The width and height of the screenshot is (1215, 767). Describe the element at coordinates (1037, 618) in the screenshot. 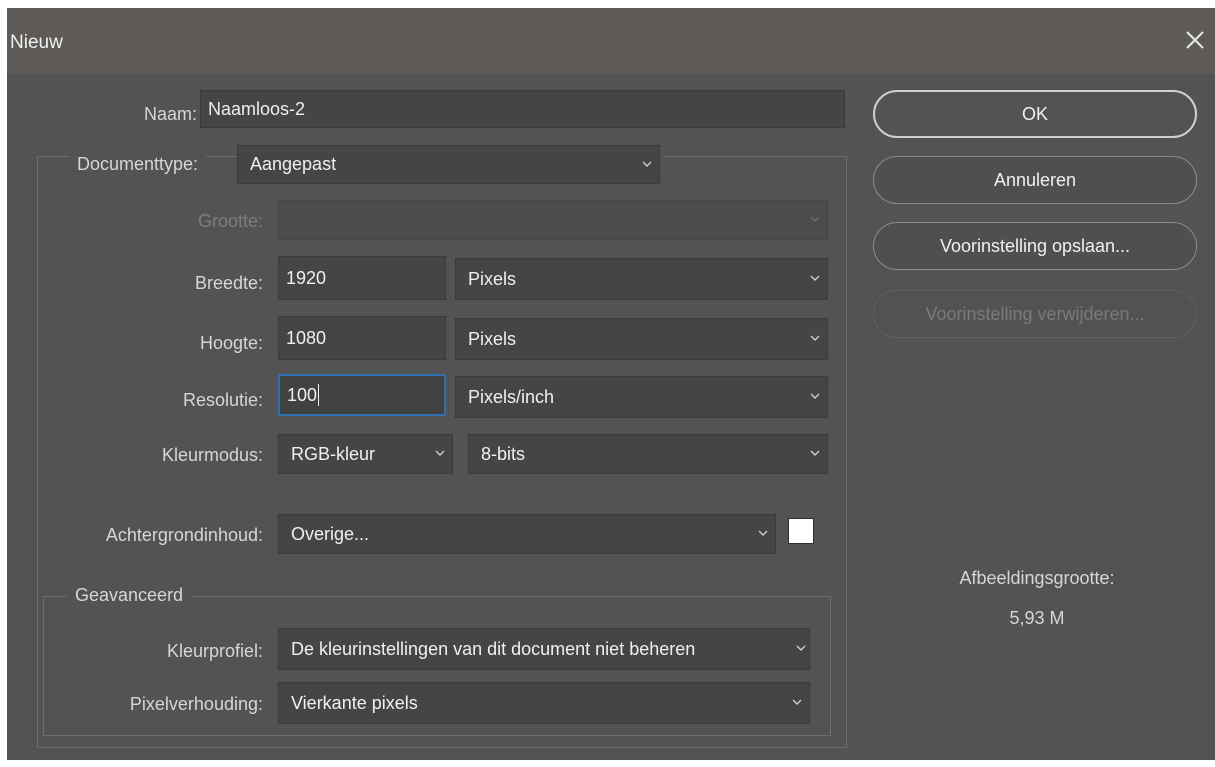

I see `image-size-value: 5,93 M` at that location.